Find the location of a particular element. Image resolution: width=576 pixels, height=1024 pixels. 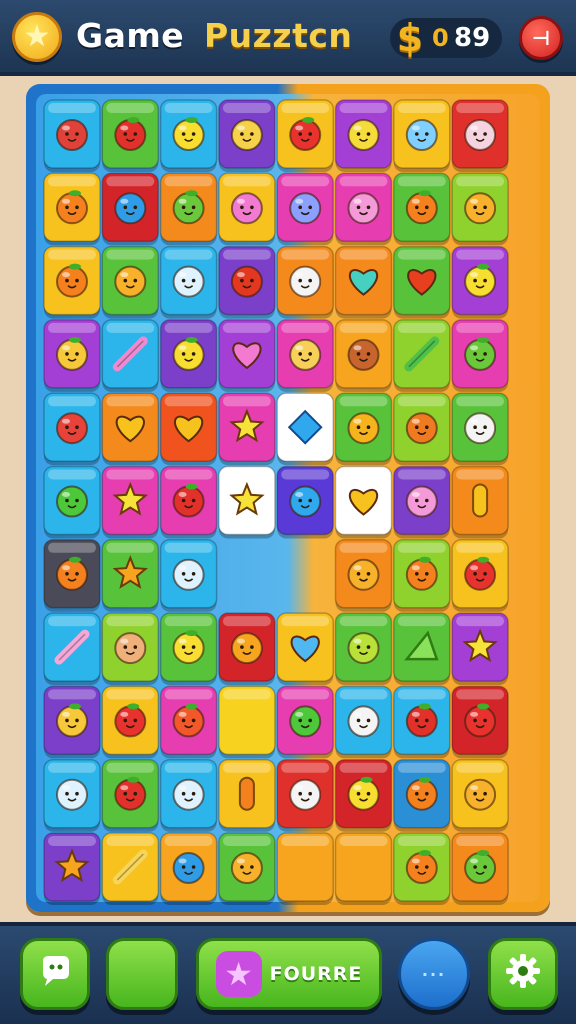

tile-strawberry is located at coordinates (305, 135).